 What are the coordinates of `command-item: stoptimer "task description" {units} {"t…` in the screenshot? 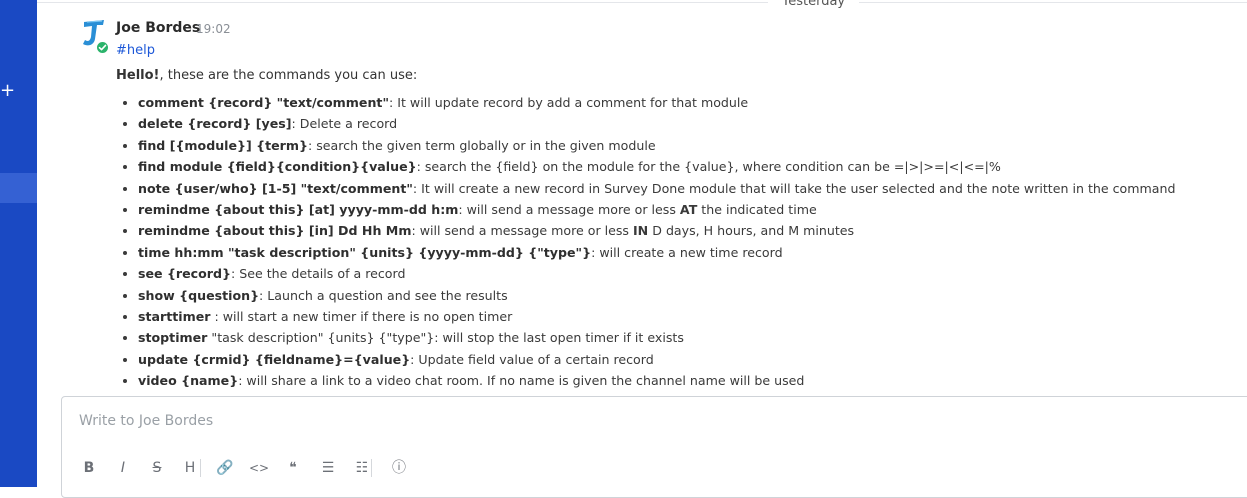 It's located at (692, 337).